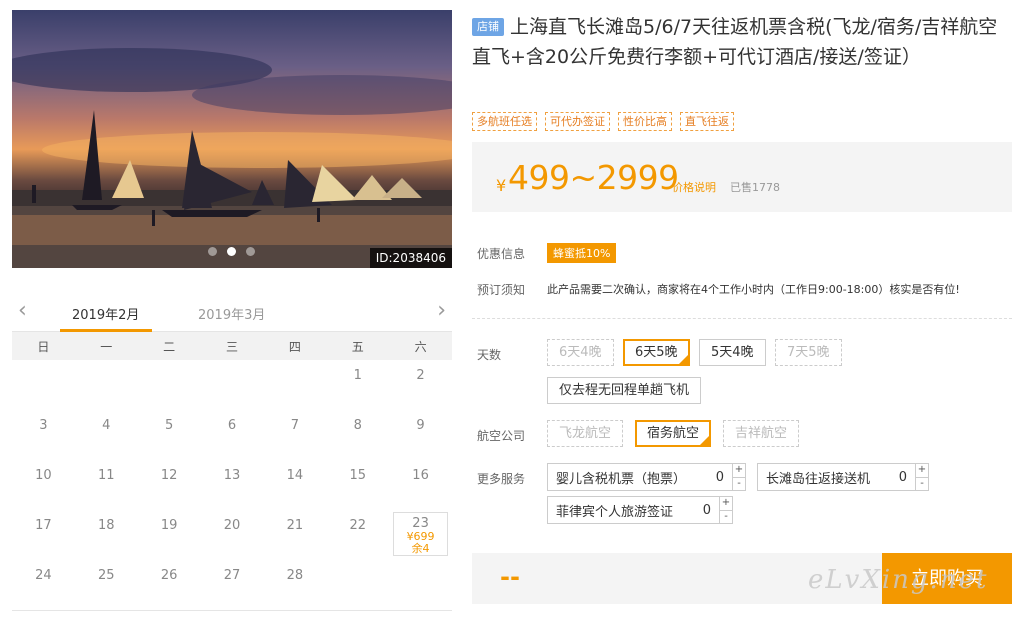  Describe the element at coordinates (43, 525) in the screenshot. I see `day-number: 17` at that location.